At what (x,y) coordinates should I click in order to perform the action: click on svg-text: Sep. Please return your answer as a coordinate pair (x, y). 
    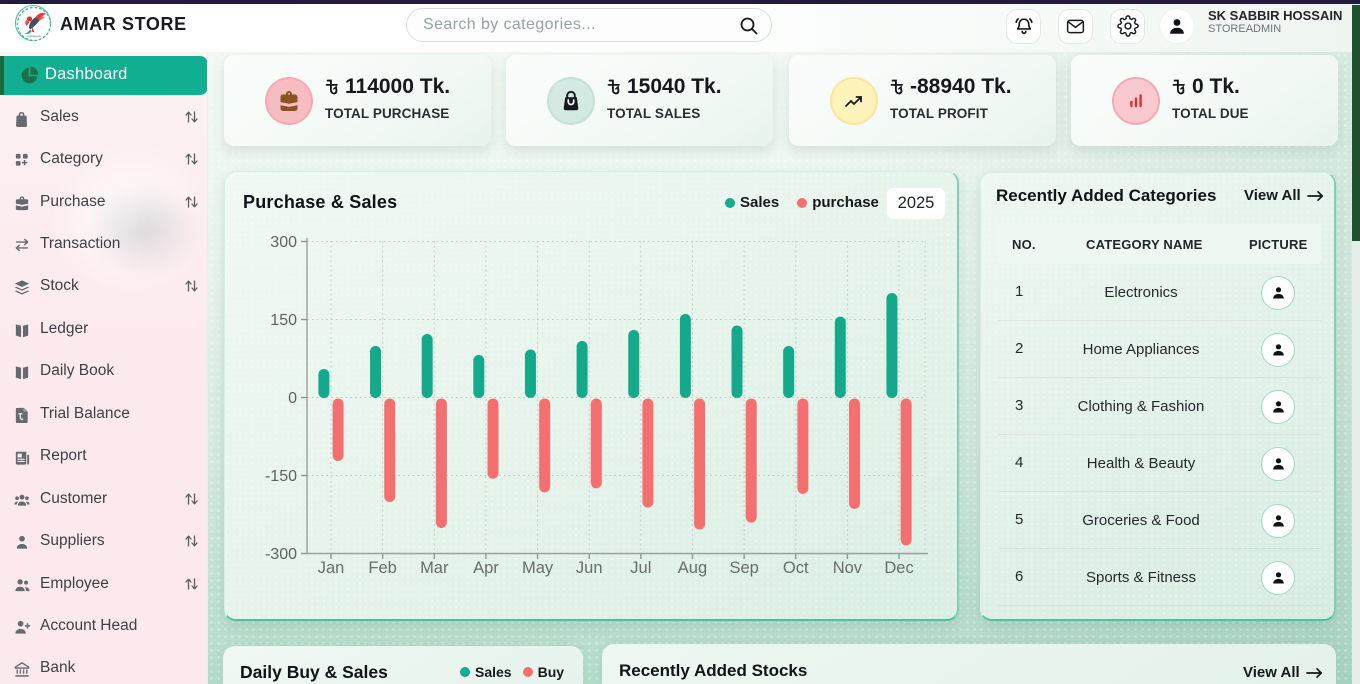
    Looking at the image, I should click on (743, 568).